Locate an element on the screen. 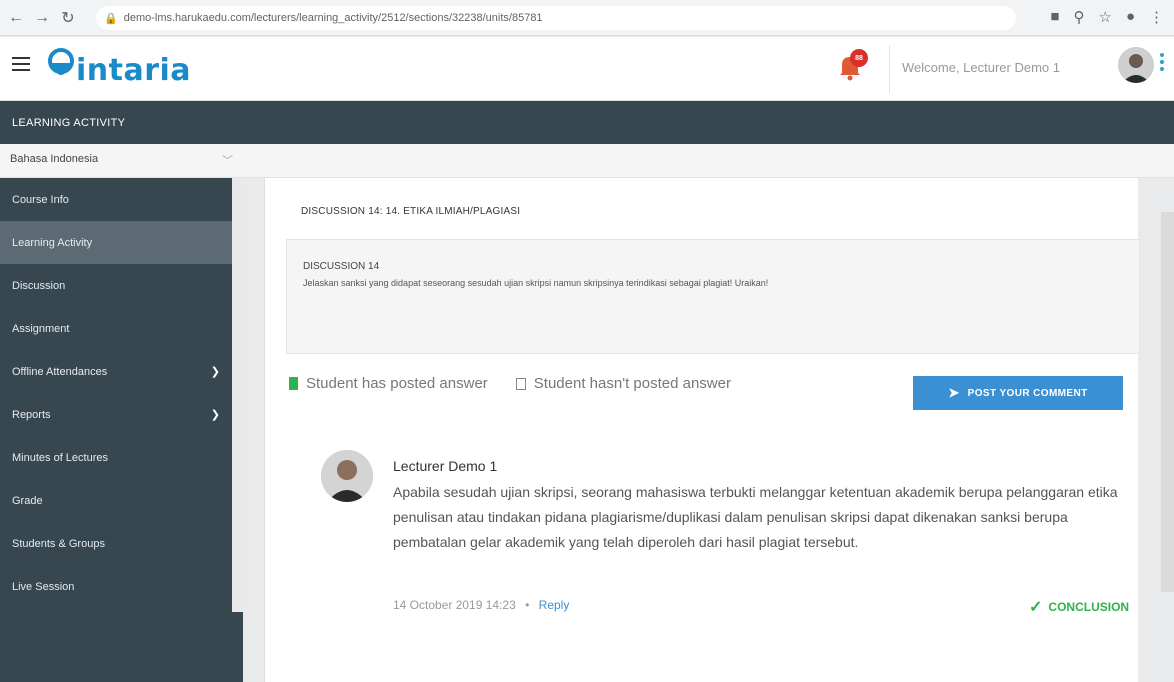 This screenshot has width=1174, height=682. post-comment-button: ➤ POST YOUR COMMENT is located at coordinates (1018, 393).